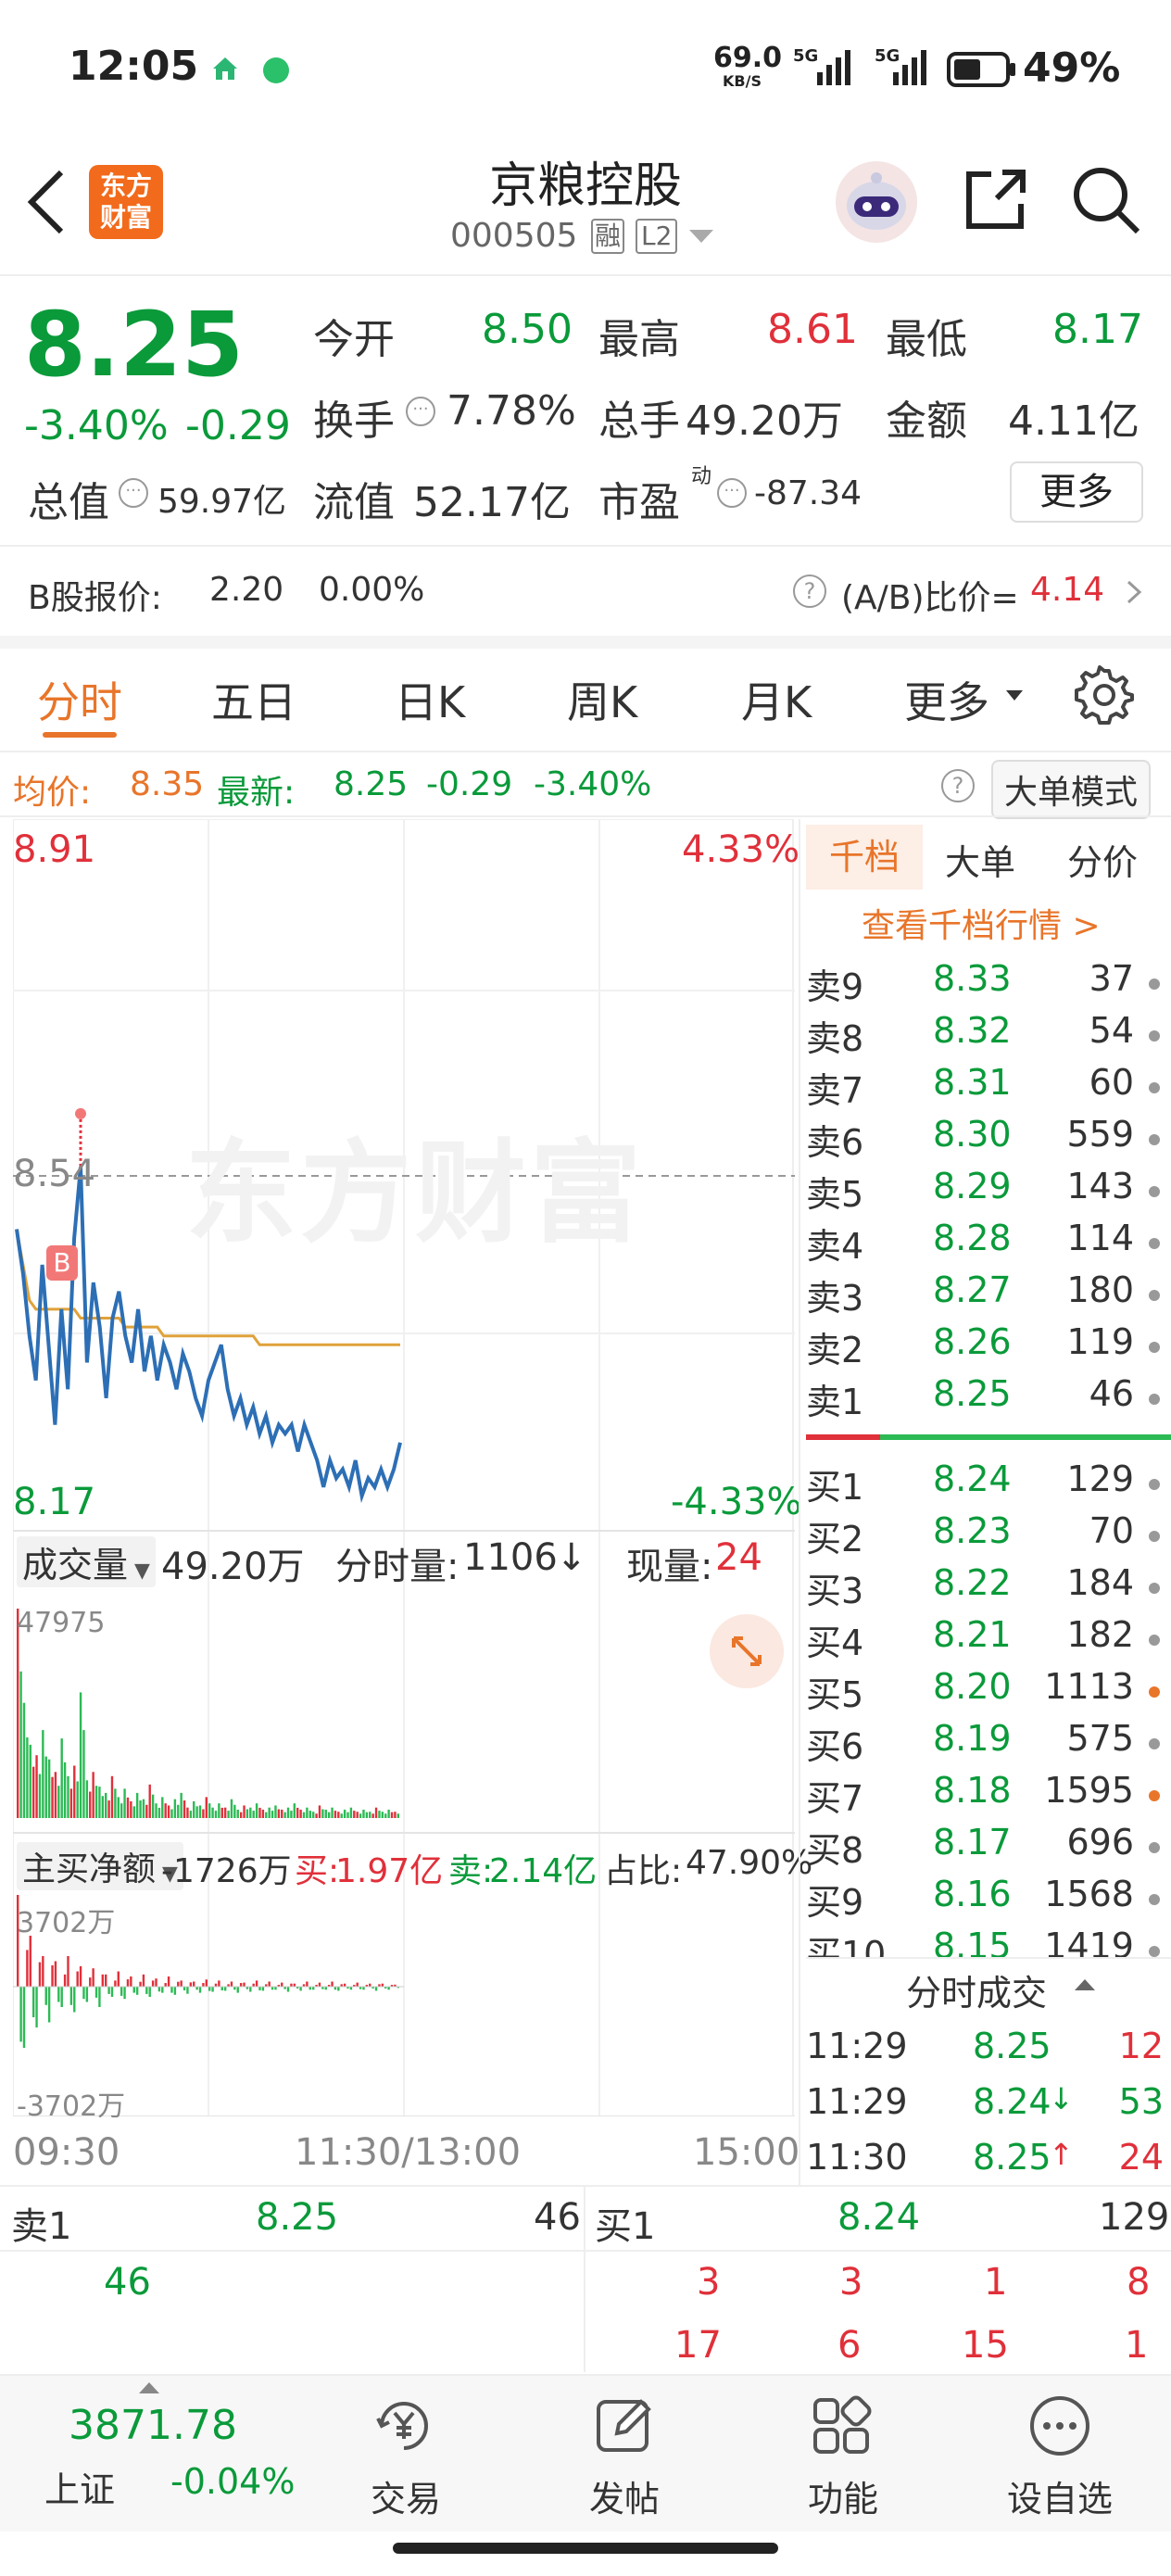 The height and width of the screenshot is (2576, 1171). What do you see at coordinates (843, 2495) in the screenshot?
I see `nav-functions: 功能` at bounding box center [843, 2495].